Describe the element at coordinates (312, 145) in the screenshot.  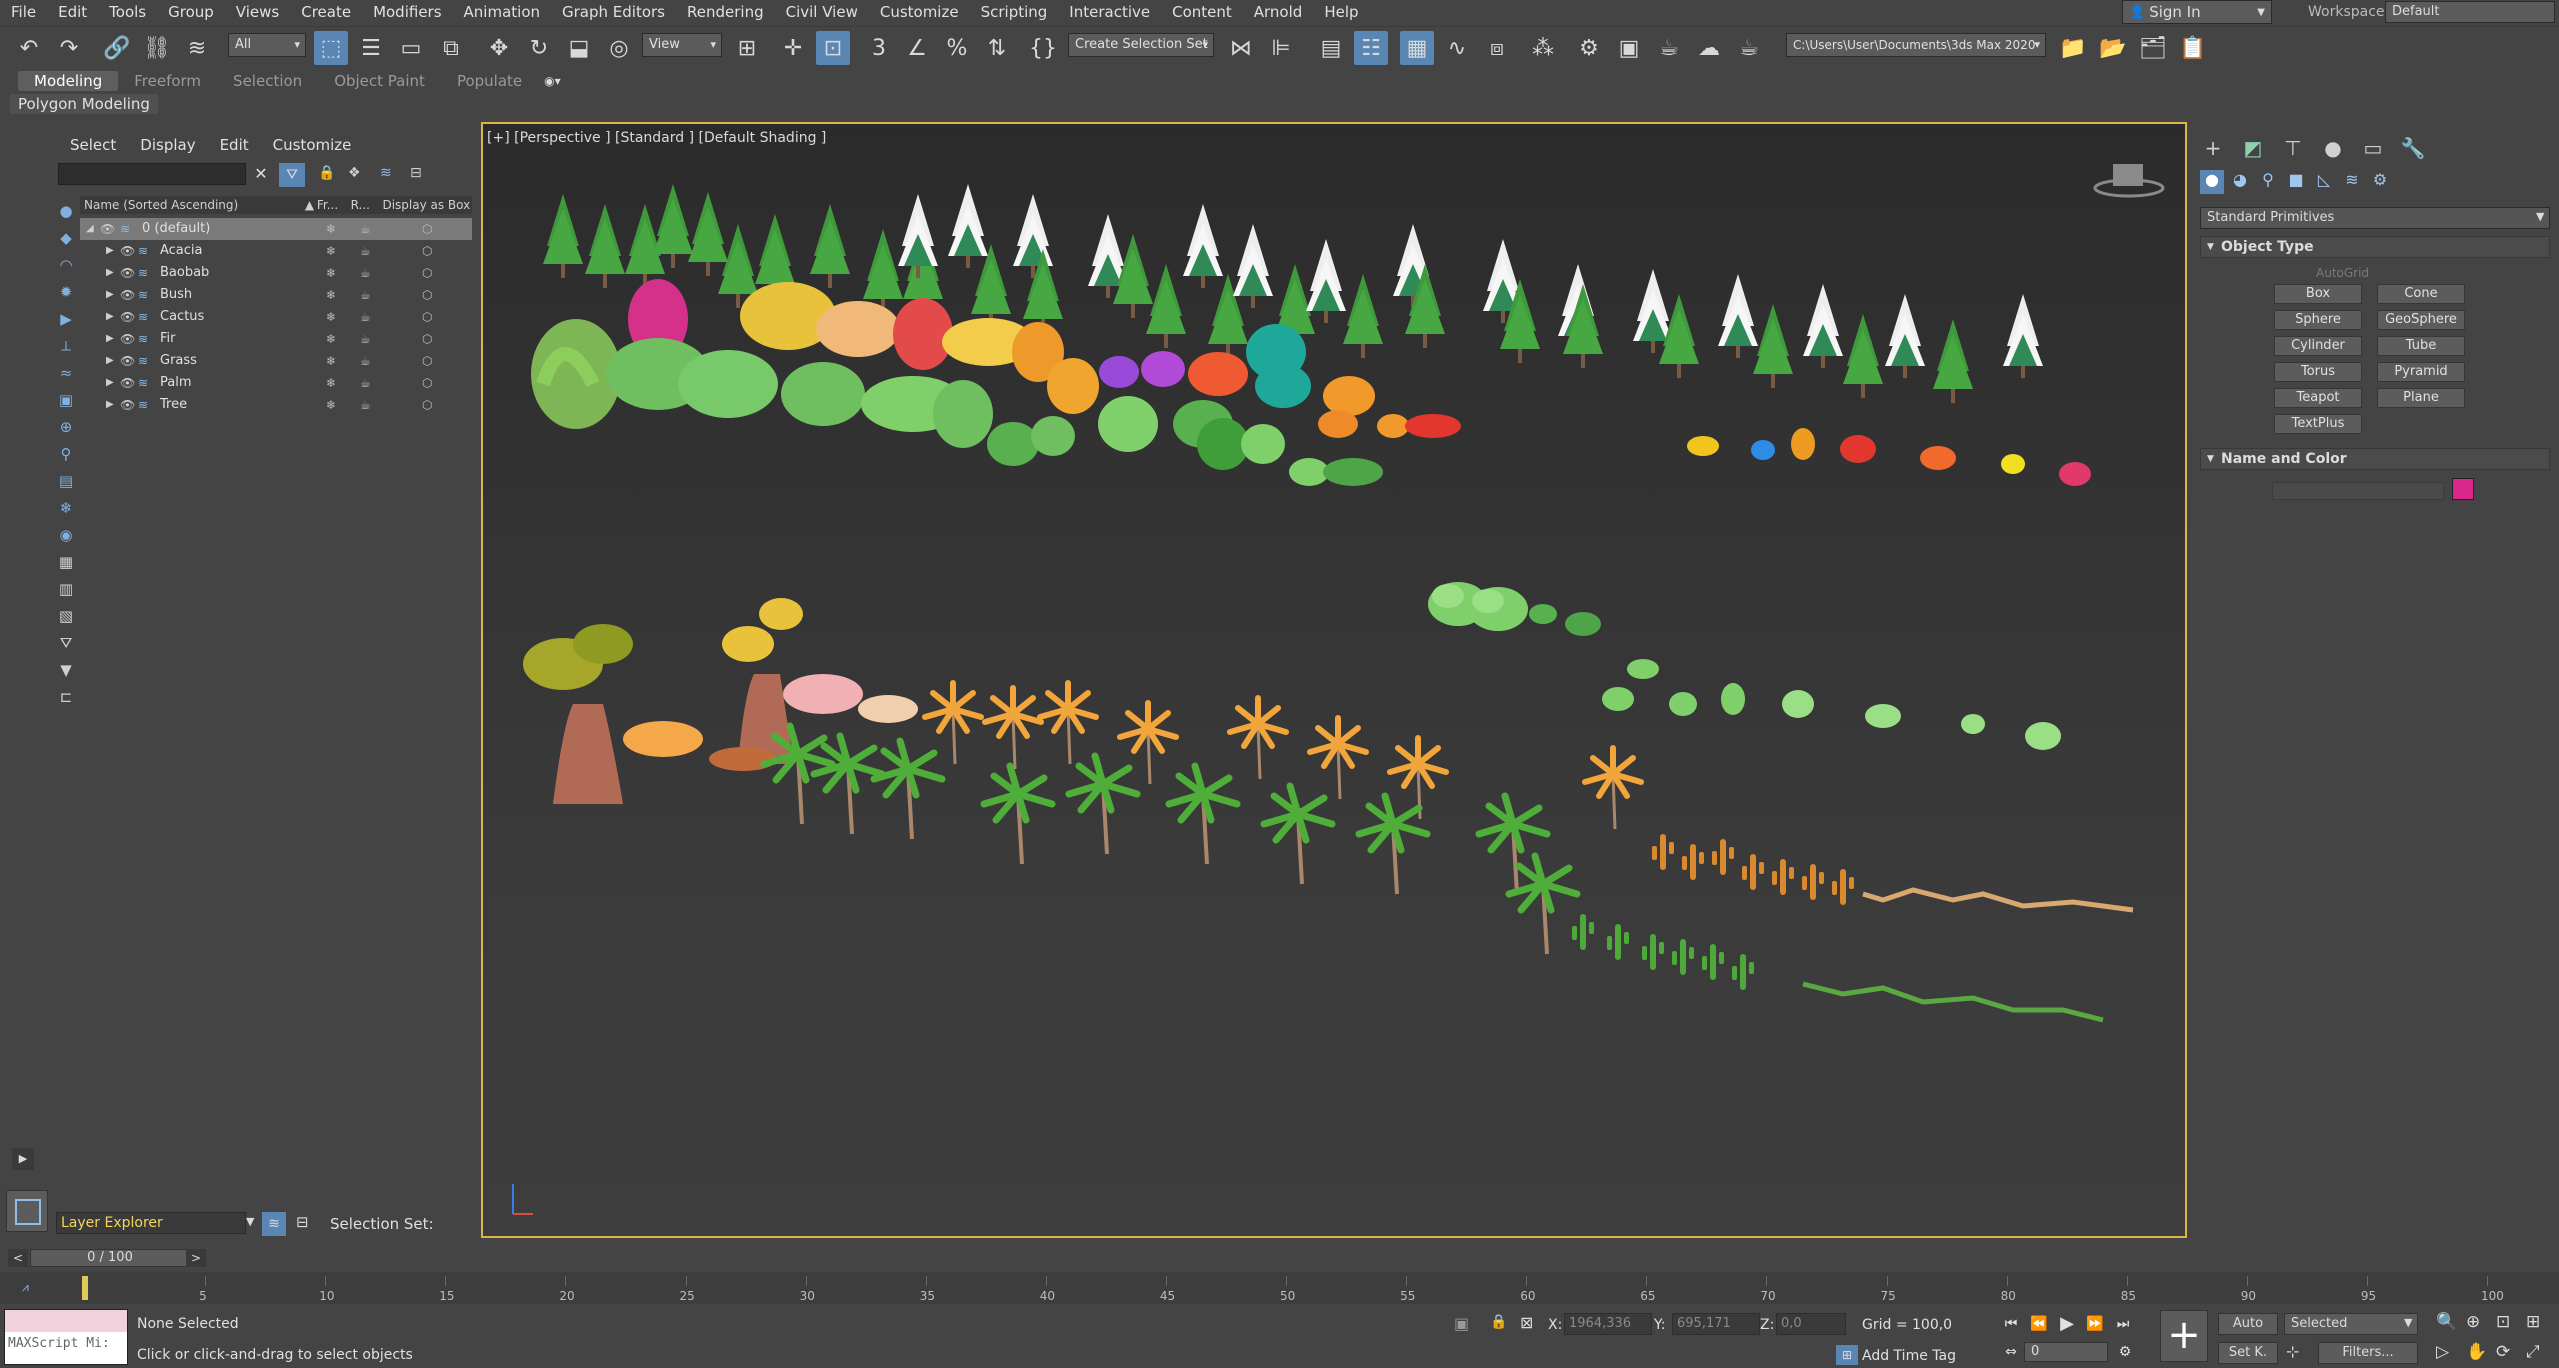
I see `explorer-menu-customize: Customize` at that location.